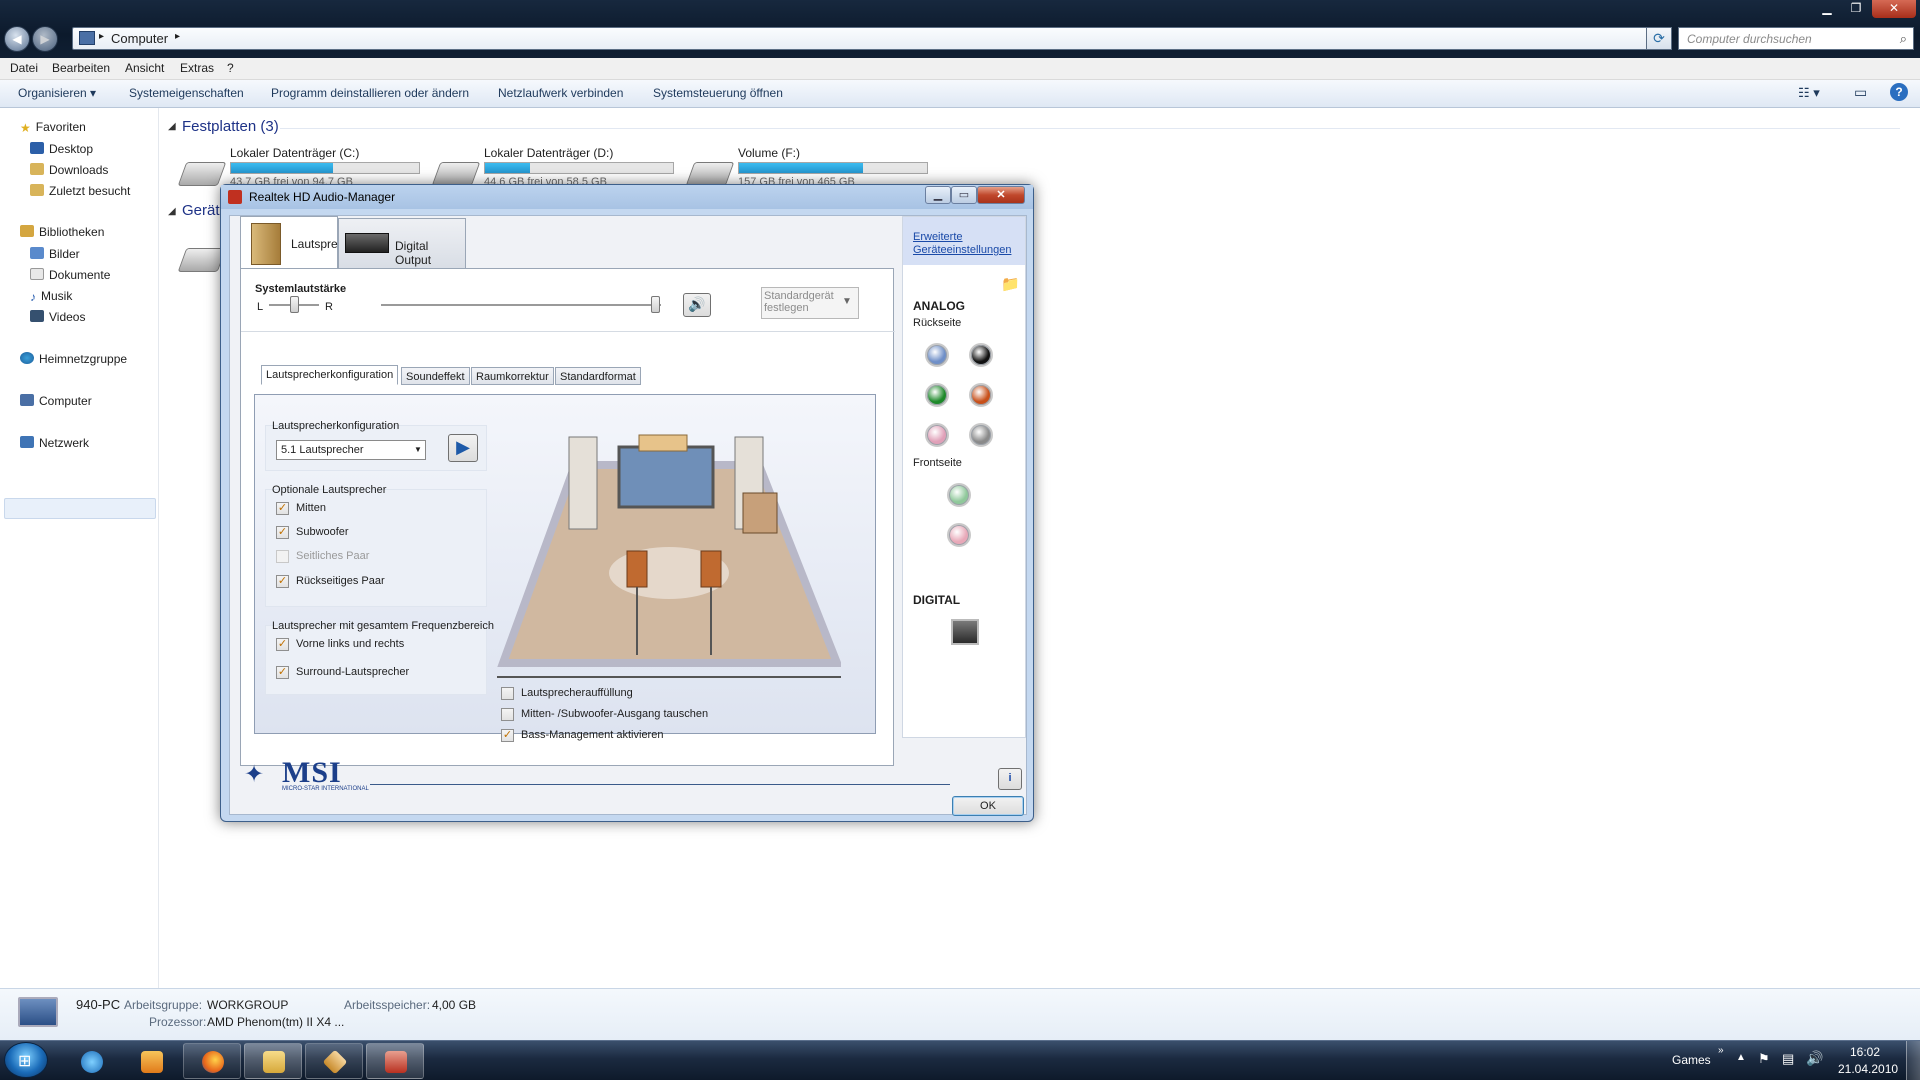 Image resolution: width=1920 pixels, height=1080 pixels. I want to click on menu-extras: Extras, so click(197, 68).